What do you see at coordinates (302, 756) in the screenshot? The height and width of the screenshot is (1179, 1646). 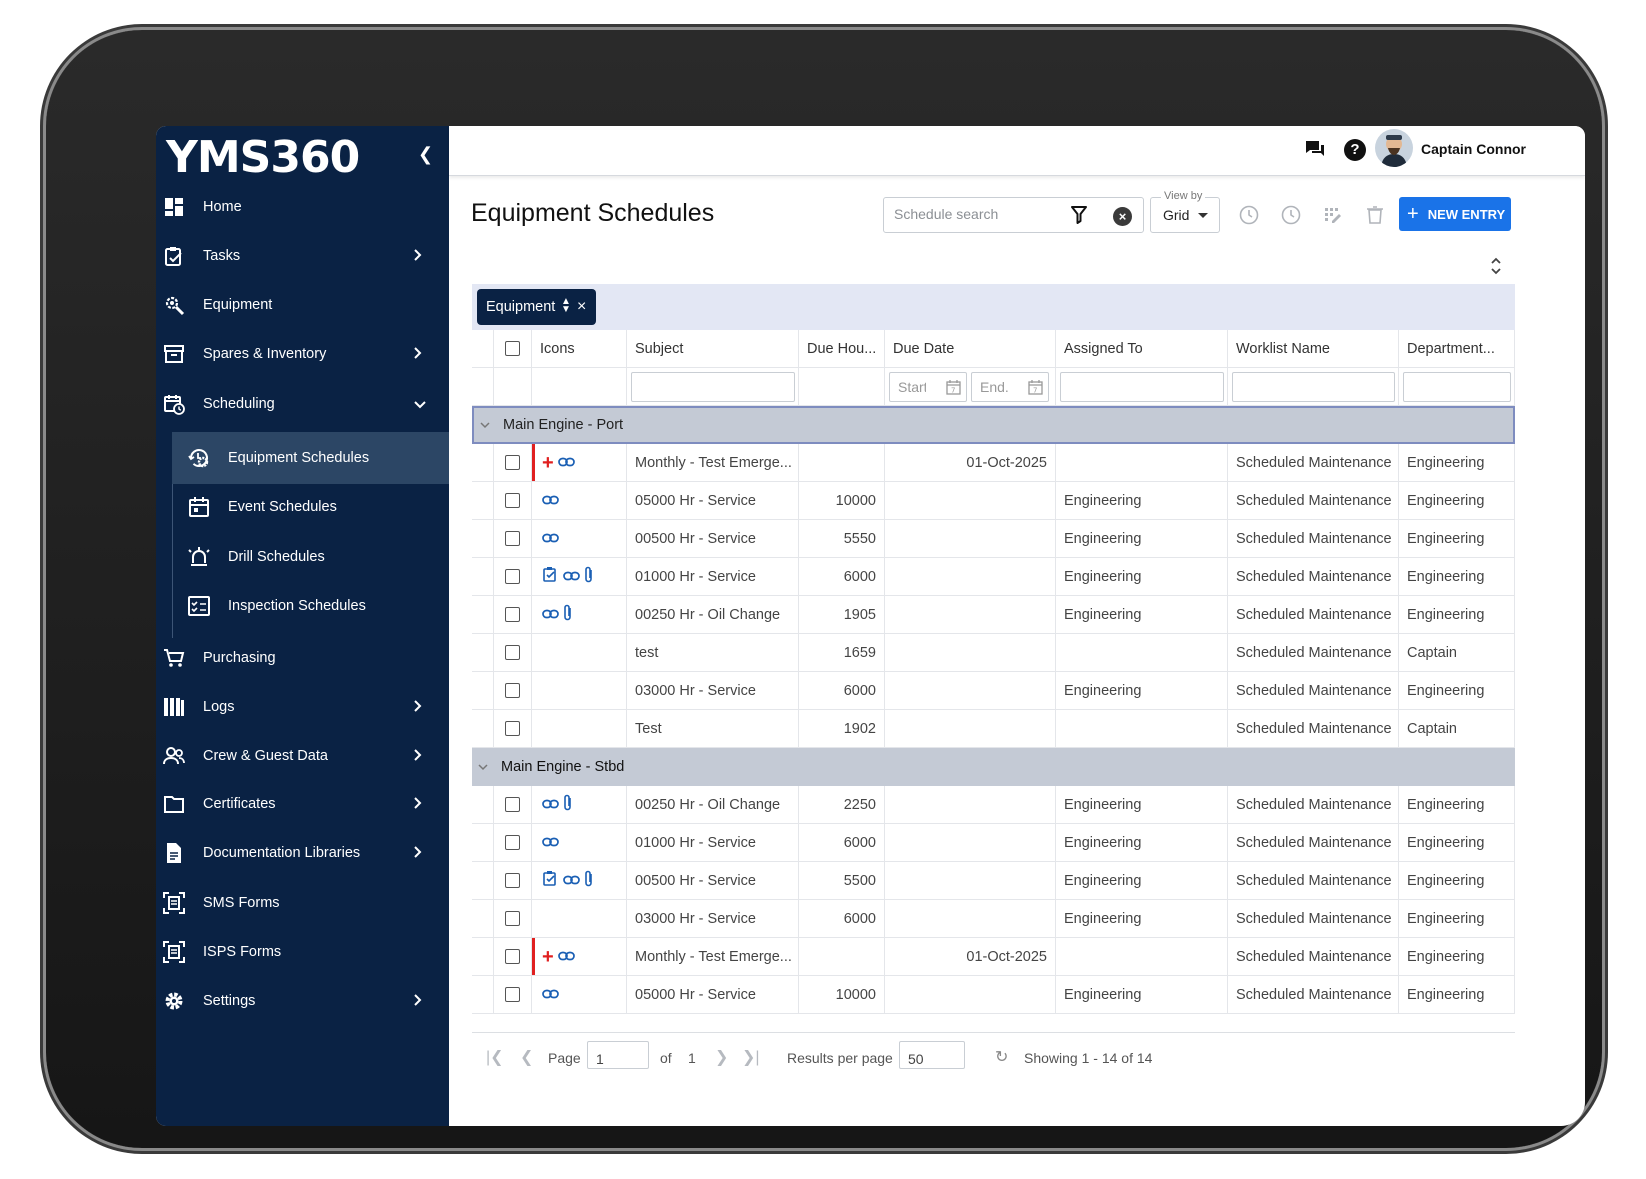 I see `sidebar-item-crew-guest-data: Crew & Guest Data` at bounding box center [302, 756].